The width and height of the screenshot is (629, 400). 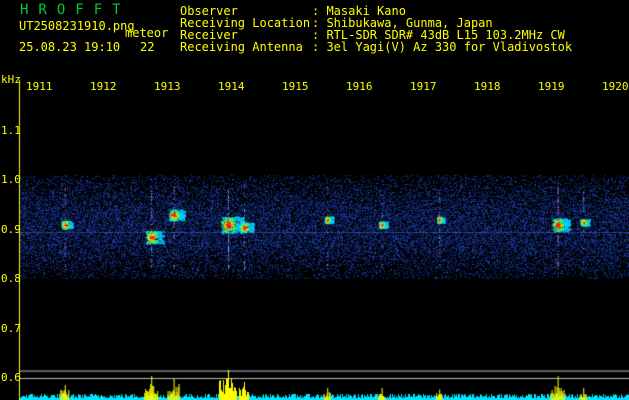 I want to click on y-tick-label: 0.7, so click(x=11, y=328).